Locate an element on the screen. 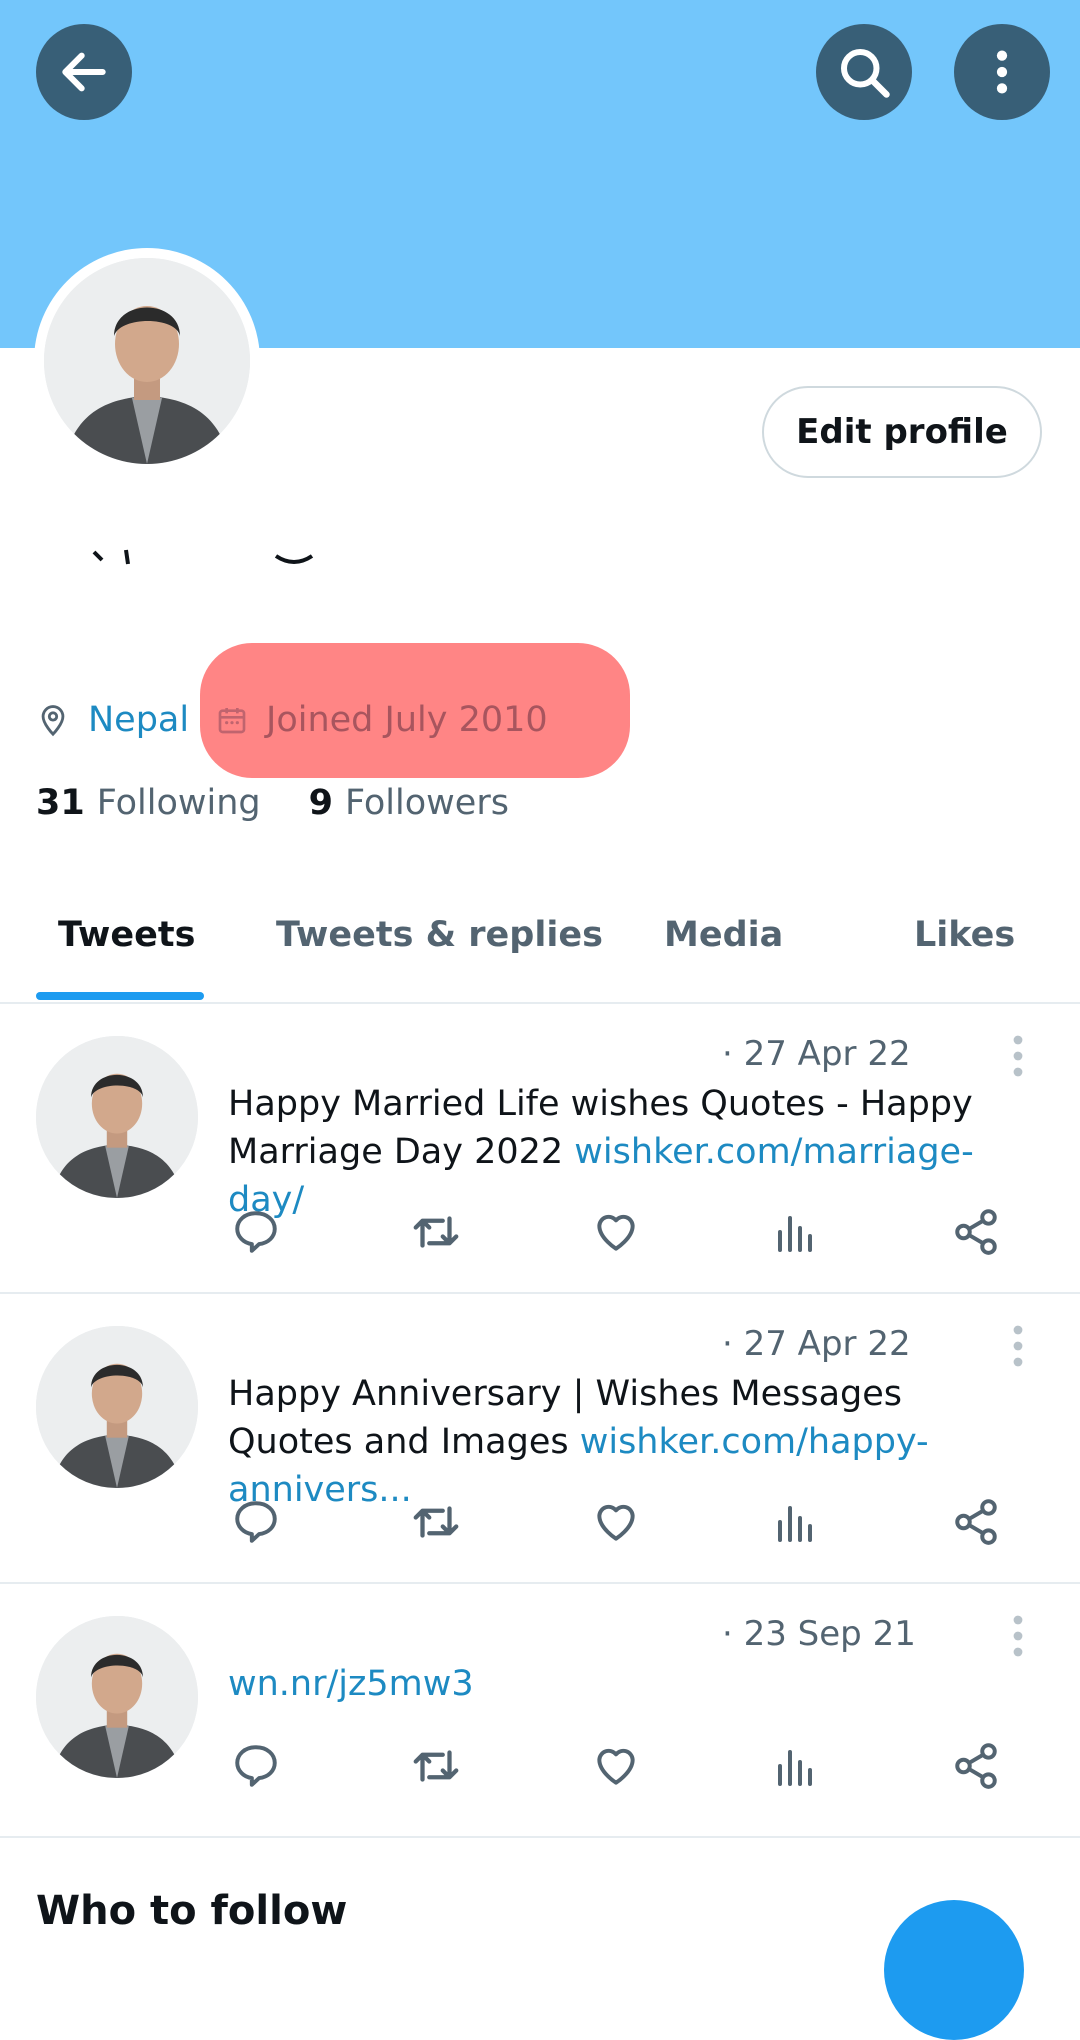  profile-avatar is located at coordinates (147, 361).